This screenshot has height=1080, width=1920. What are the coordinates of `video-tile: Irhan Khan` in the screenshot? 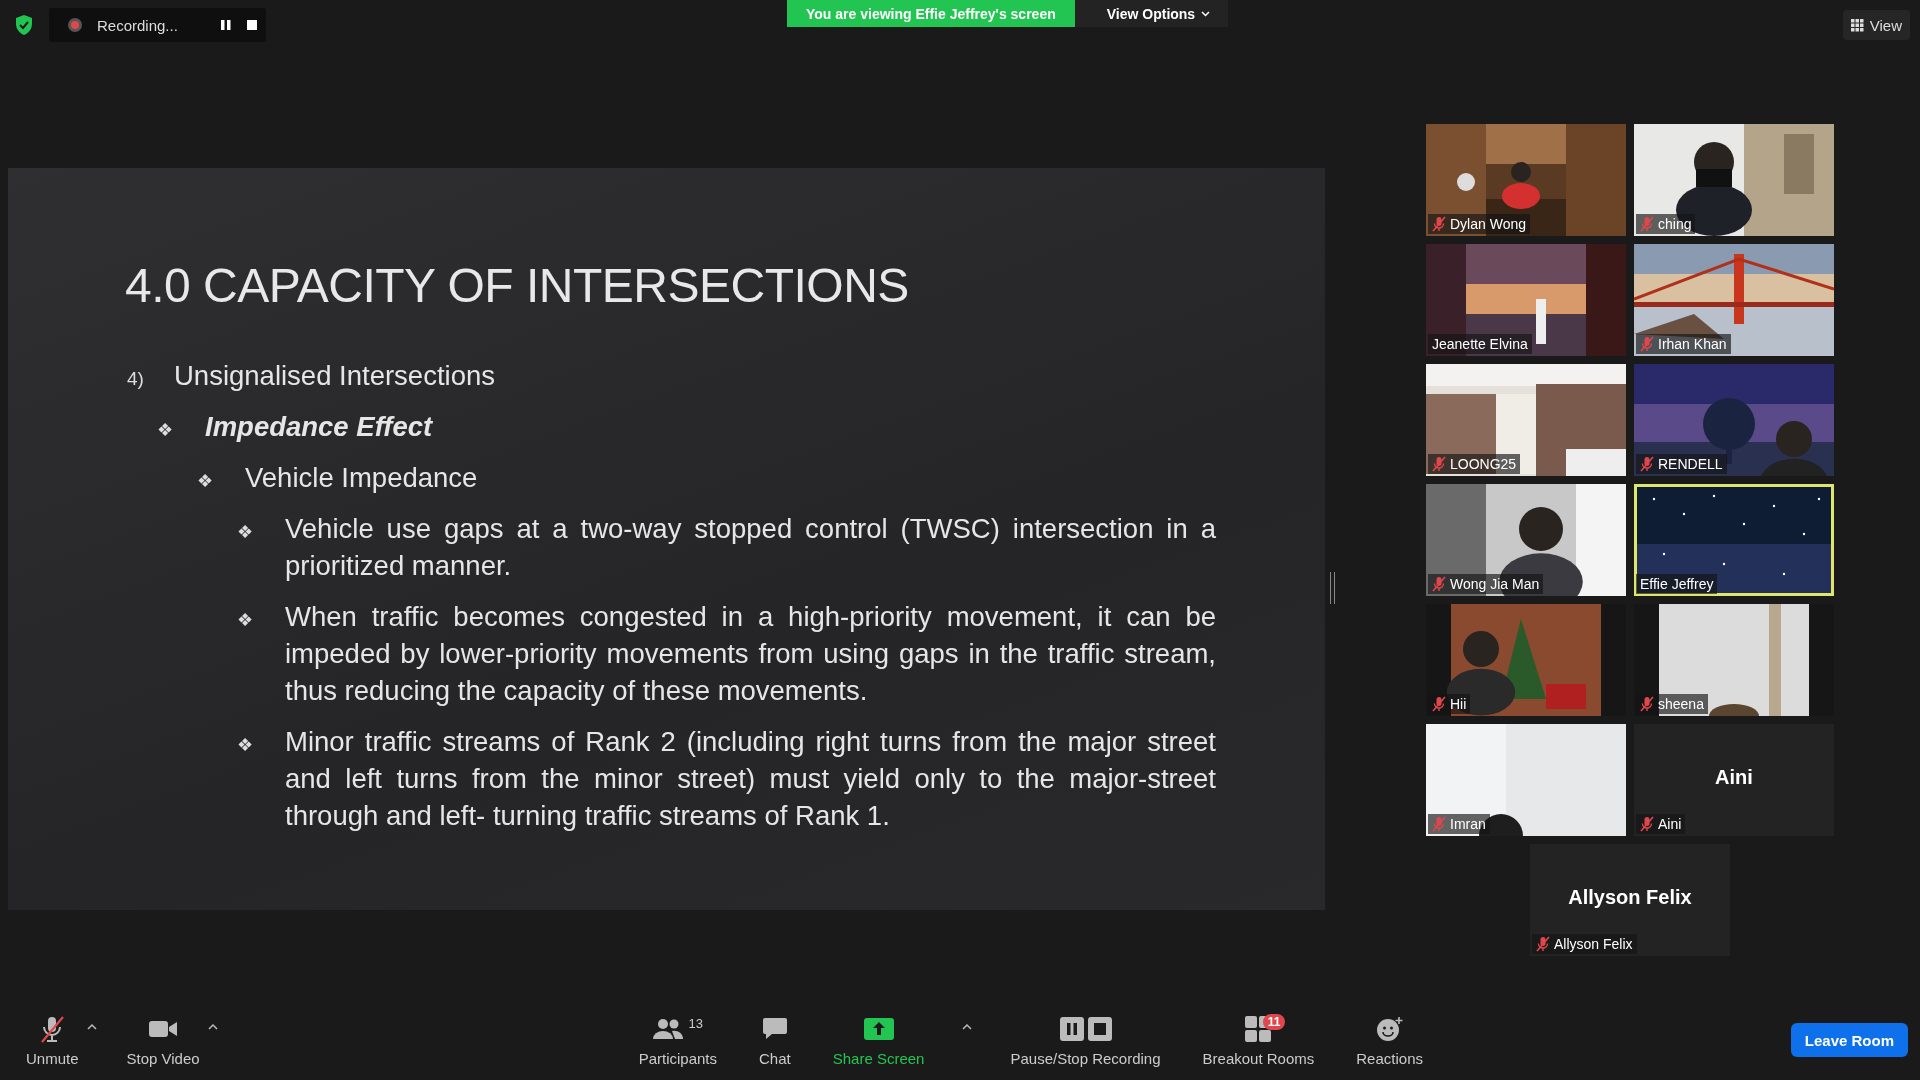 It's located at (1734, 300).